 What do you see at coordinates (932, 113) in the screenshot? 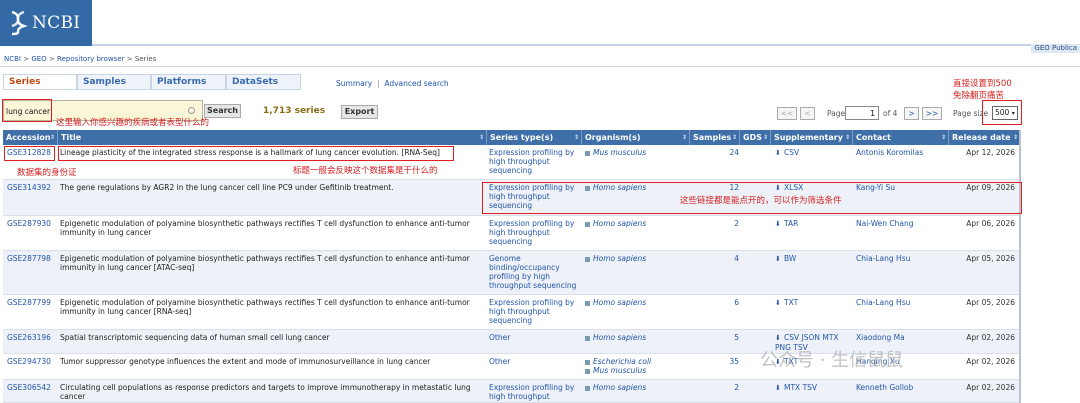
I see `last-page-button: >>` at bounding box center [932, 113].